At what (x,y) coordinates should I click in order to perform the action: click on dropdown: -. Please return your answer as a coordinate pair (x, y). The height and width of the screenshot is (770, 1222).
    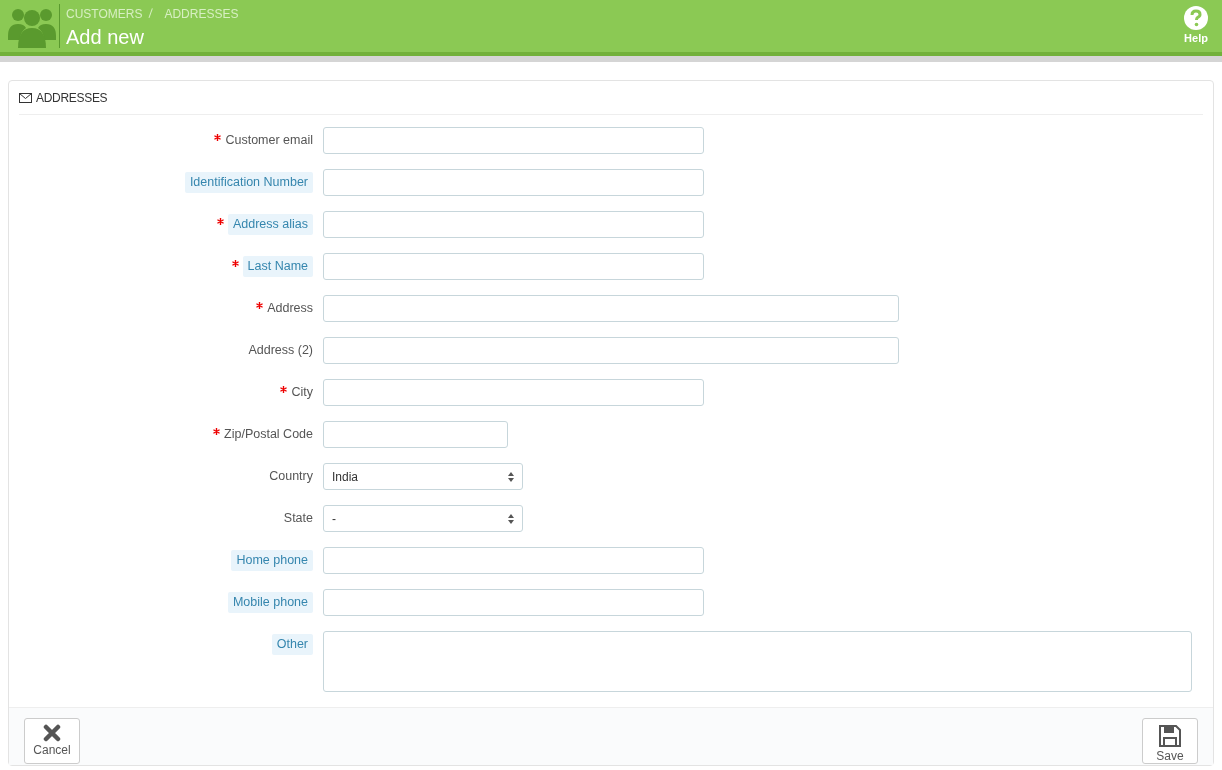
    Looking at the image, I should click on (423, 518).